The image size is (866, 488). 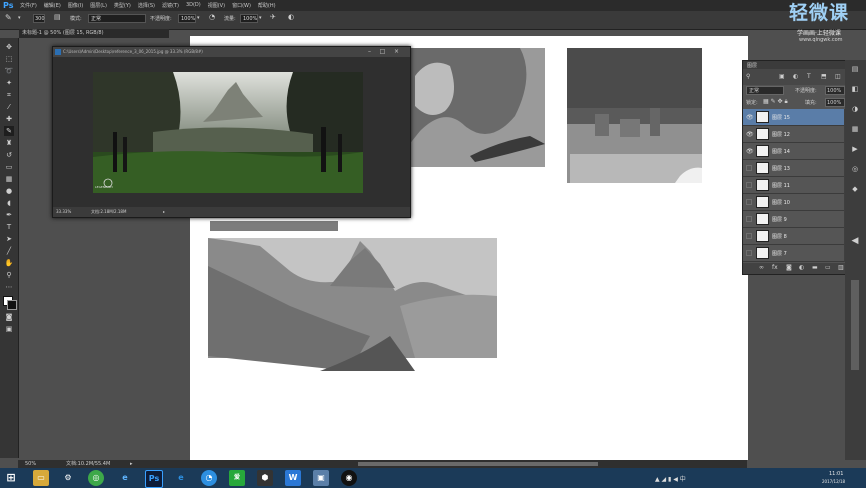 What do you see at coordinates (9, 59) in the screenshot?
I see `marquee-tool-icon: ⬚` at bounding box center [9, 59].